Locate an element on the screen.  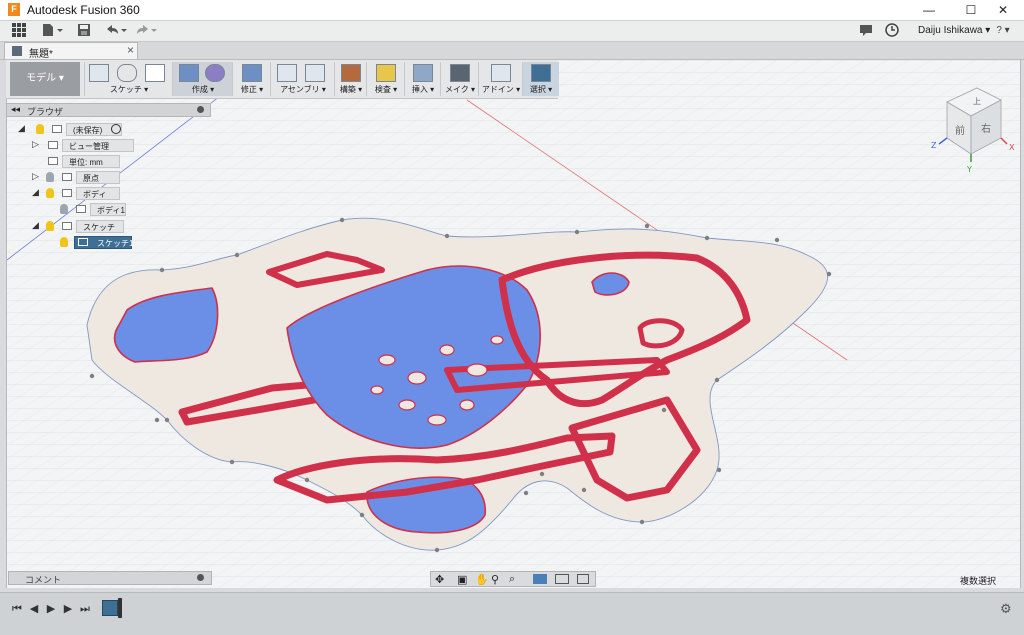
document-cube-icon is located at coordinates (17, 51).